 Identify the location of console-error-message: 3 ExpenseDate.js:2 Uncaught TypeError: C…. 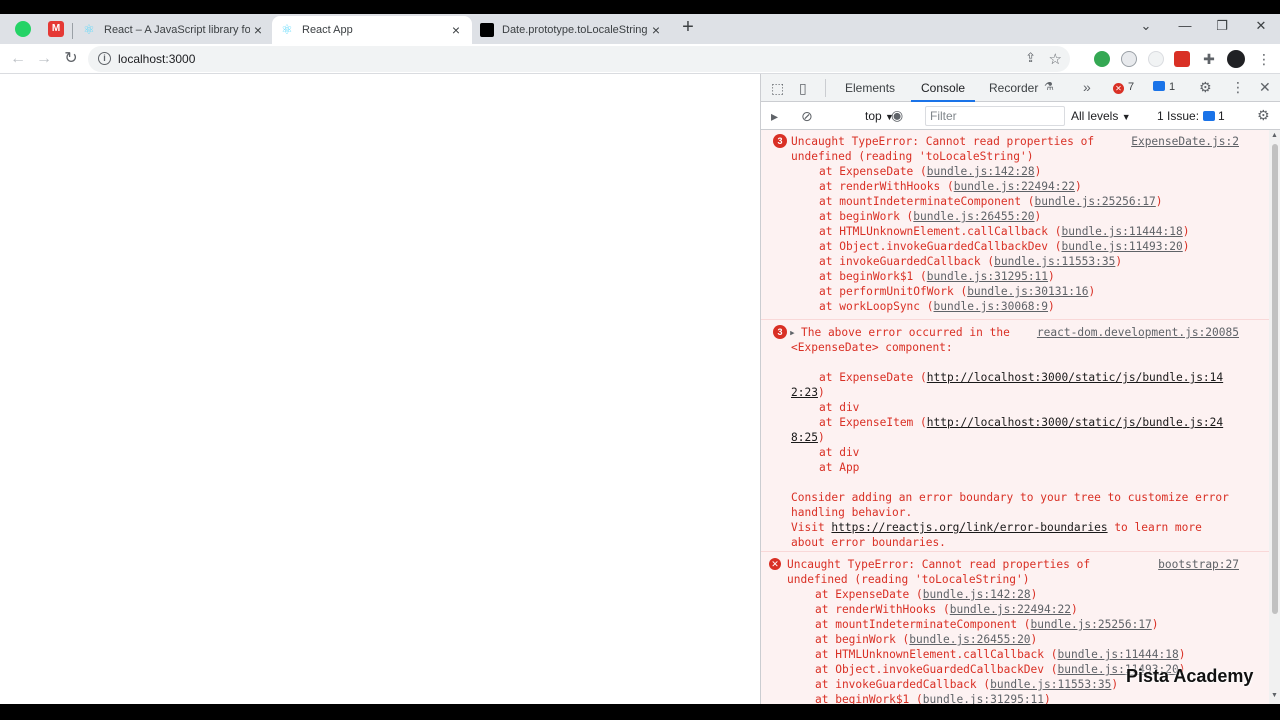
(1015, 225).